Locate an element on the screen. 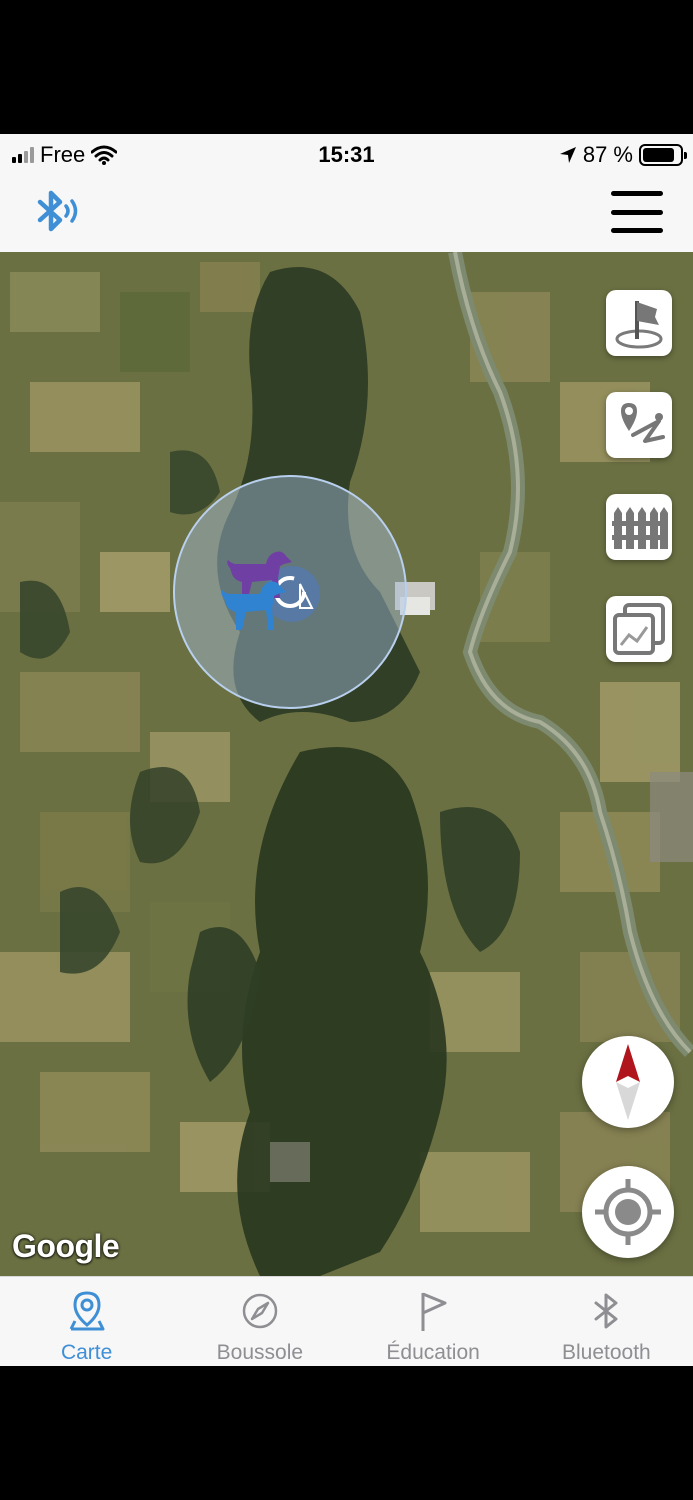 The image size is (693, 1500). tab-education: Éducation is located at coordinates (433, 1321).